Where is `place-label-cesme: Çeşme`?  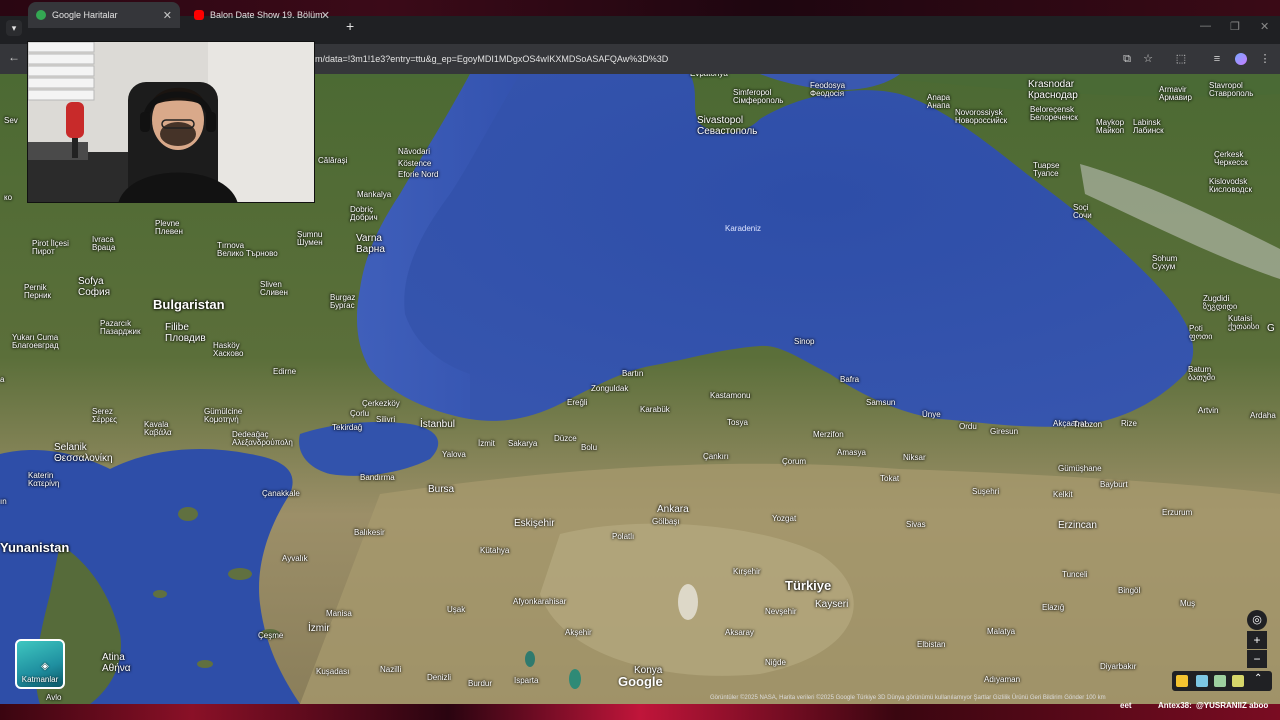 place-label-cesme: Çeşme is located at coordinates (270, 635).